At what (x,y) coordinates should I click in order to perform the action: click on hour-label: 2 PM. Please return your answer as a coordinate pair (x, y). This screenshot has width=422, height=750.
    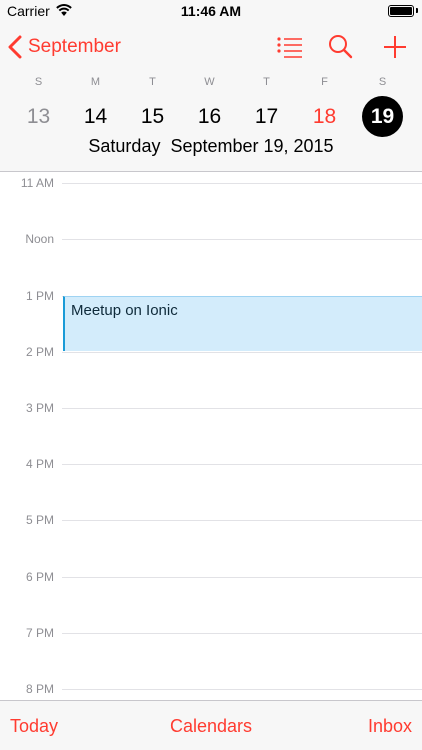
    Looking at the image, I should click on (39, 352).